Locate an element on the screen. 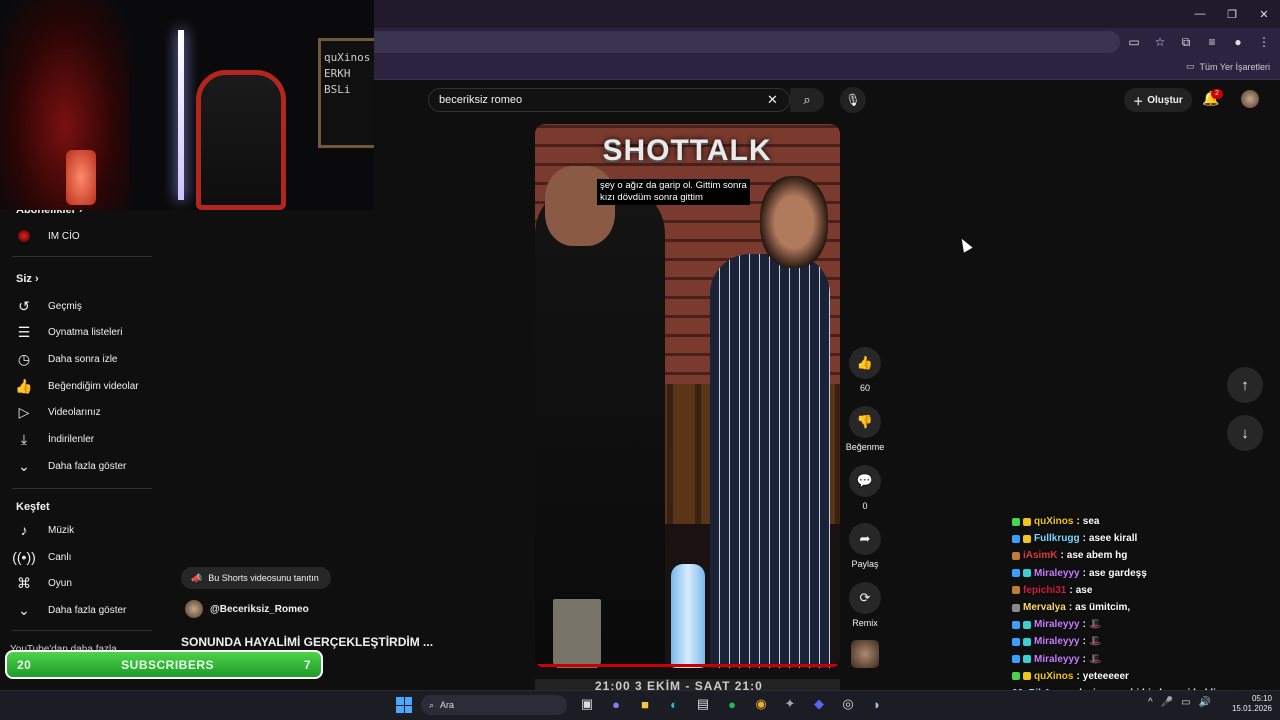  teams-icon: ● is located at coordinates (616, 704).